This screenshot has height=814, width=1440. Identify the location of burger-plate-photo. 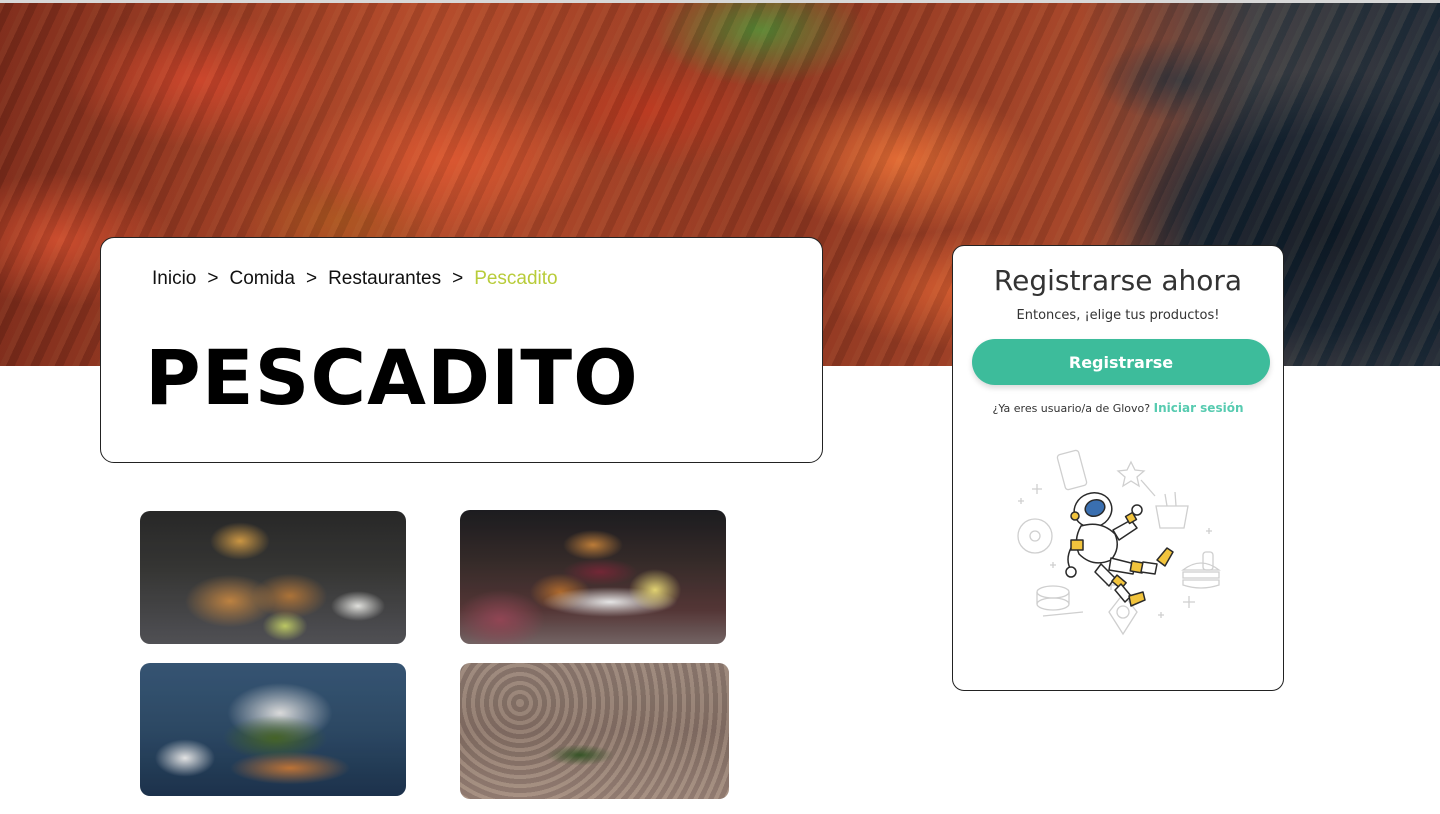
(593, 577).